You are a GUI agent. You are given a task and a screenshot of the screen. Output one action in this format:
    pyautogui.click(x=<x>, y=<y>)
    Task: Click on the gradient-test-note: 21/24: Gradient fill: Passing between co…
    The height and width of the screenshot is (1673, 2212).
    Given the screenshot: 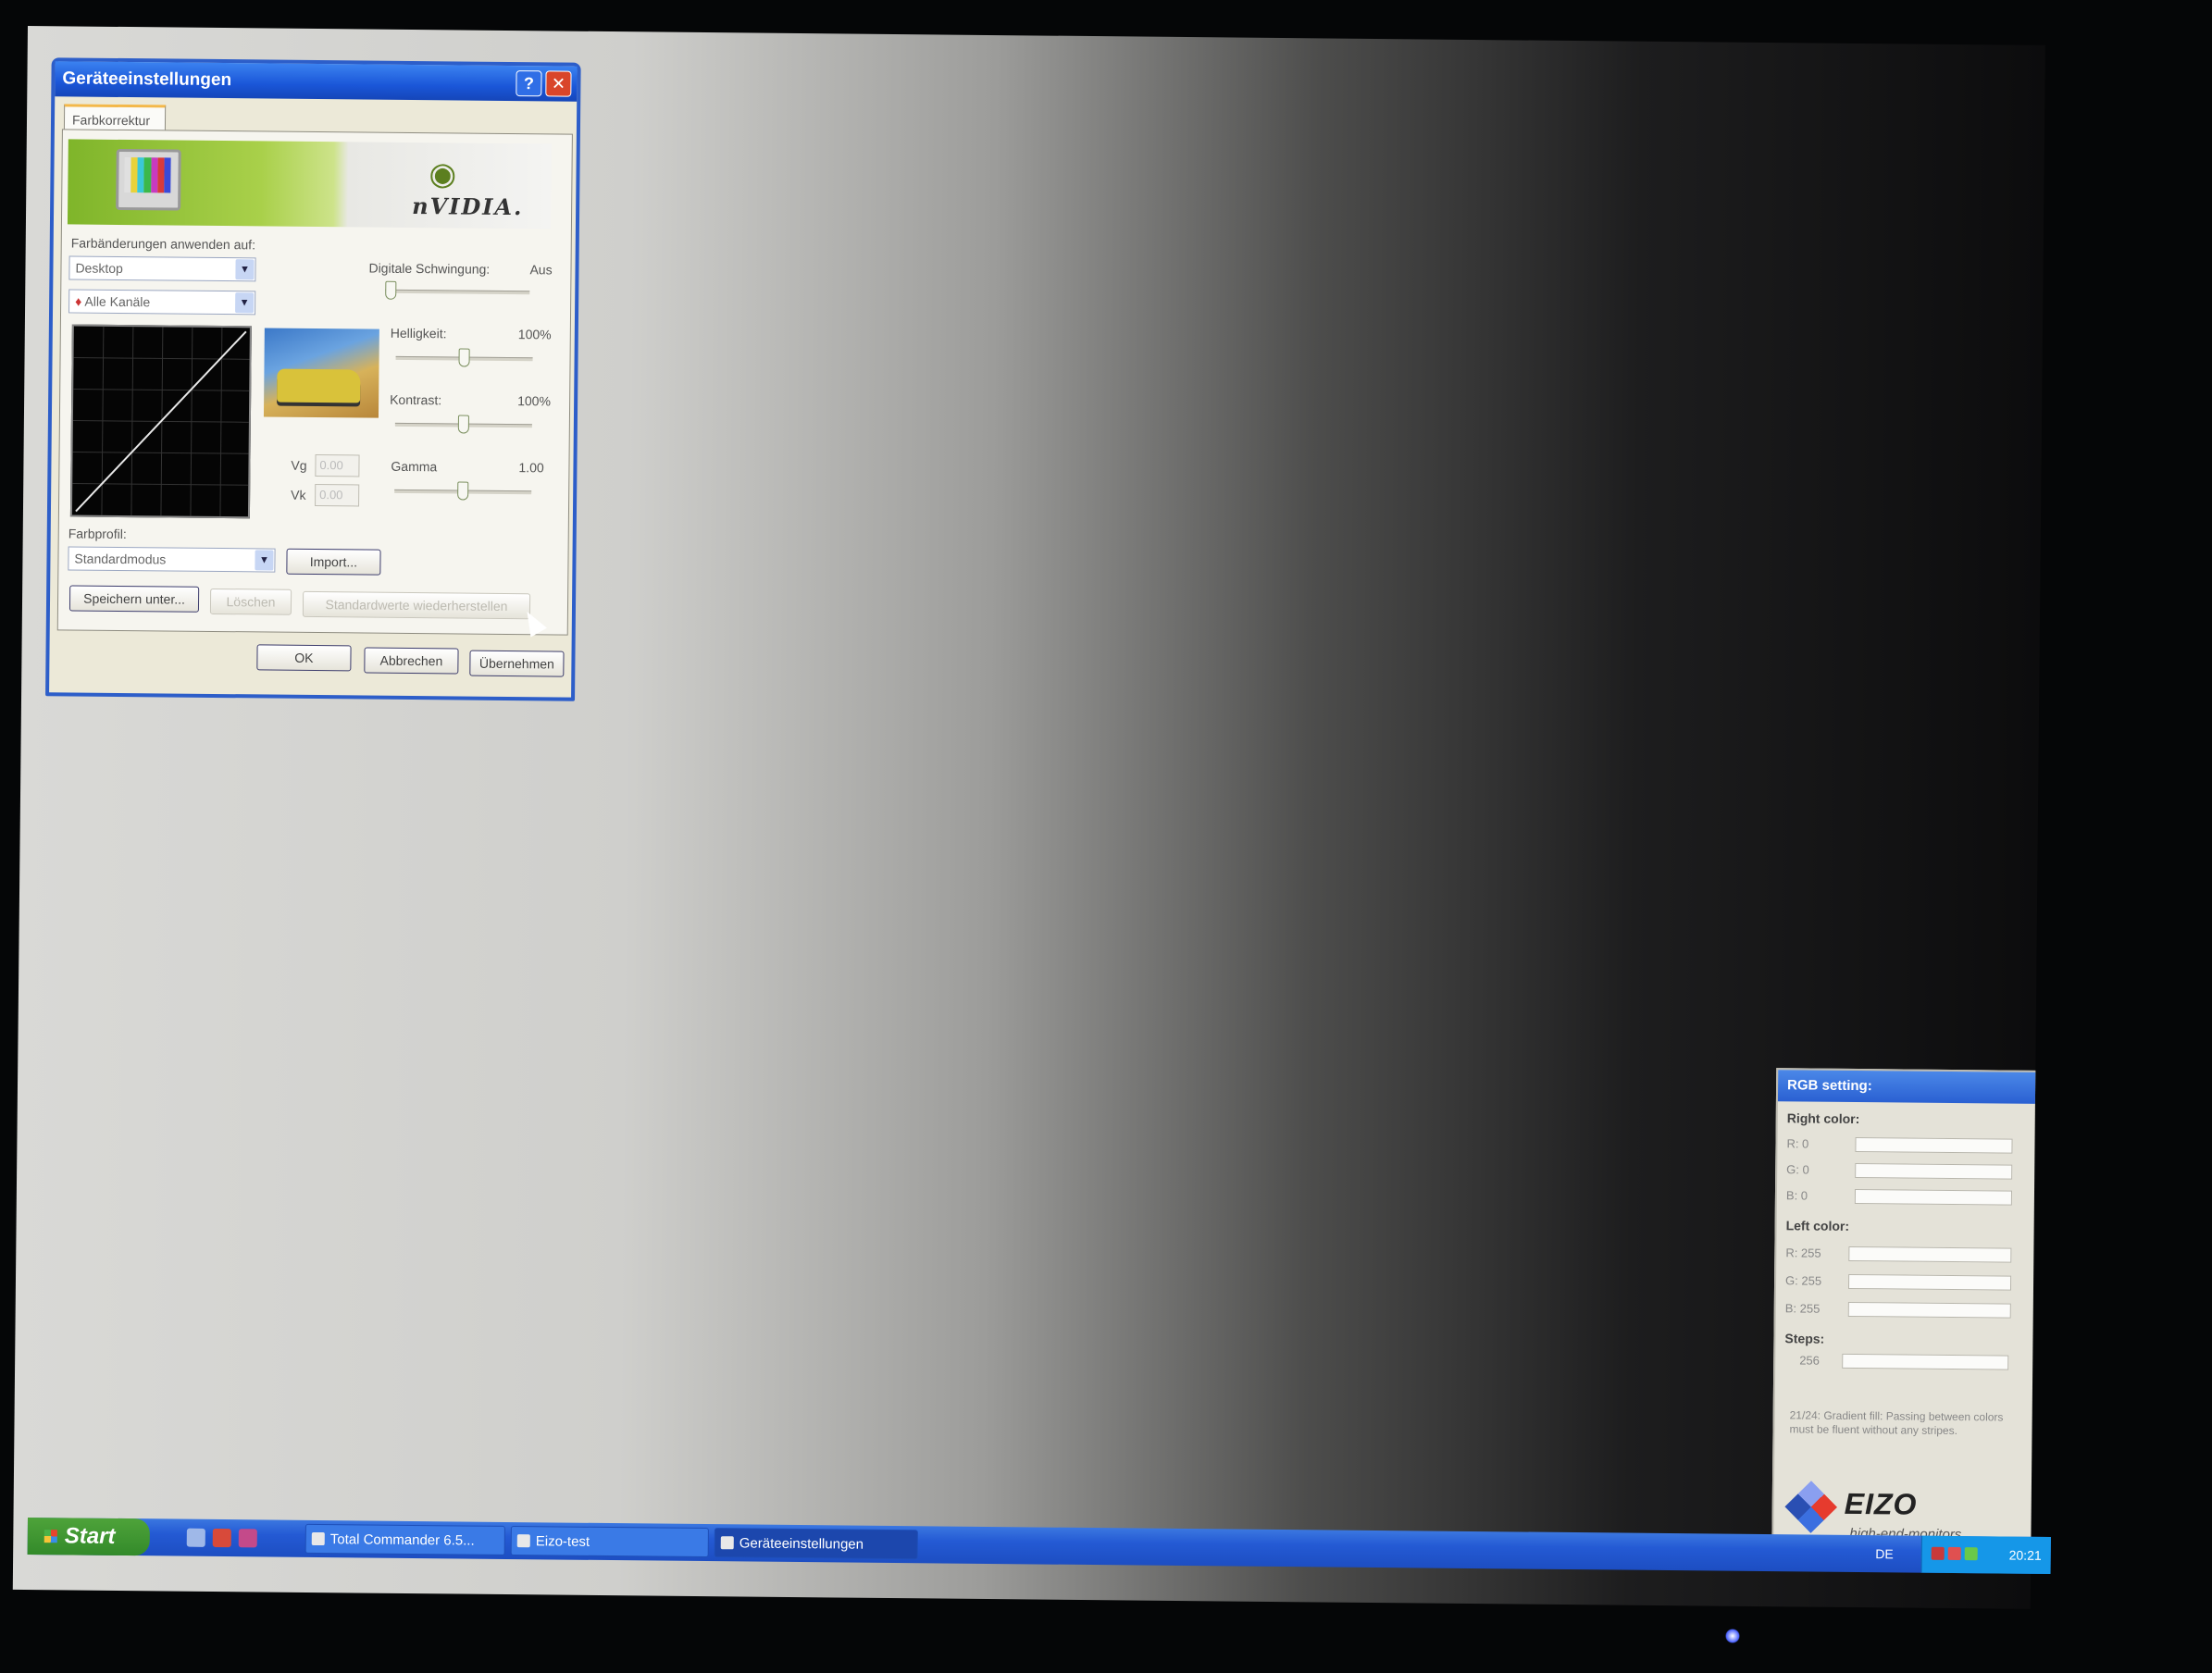 What is the action you would take?
    pyautogui.click(x=1896, y=1423)
    